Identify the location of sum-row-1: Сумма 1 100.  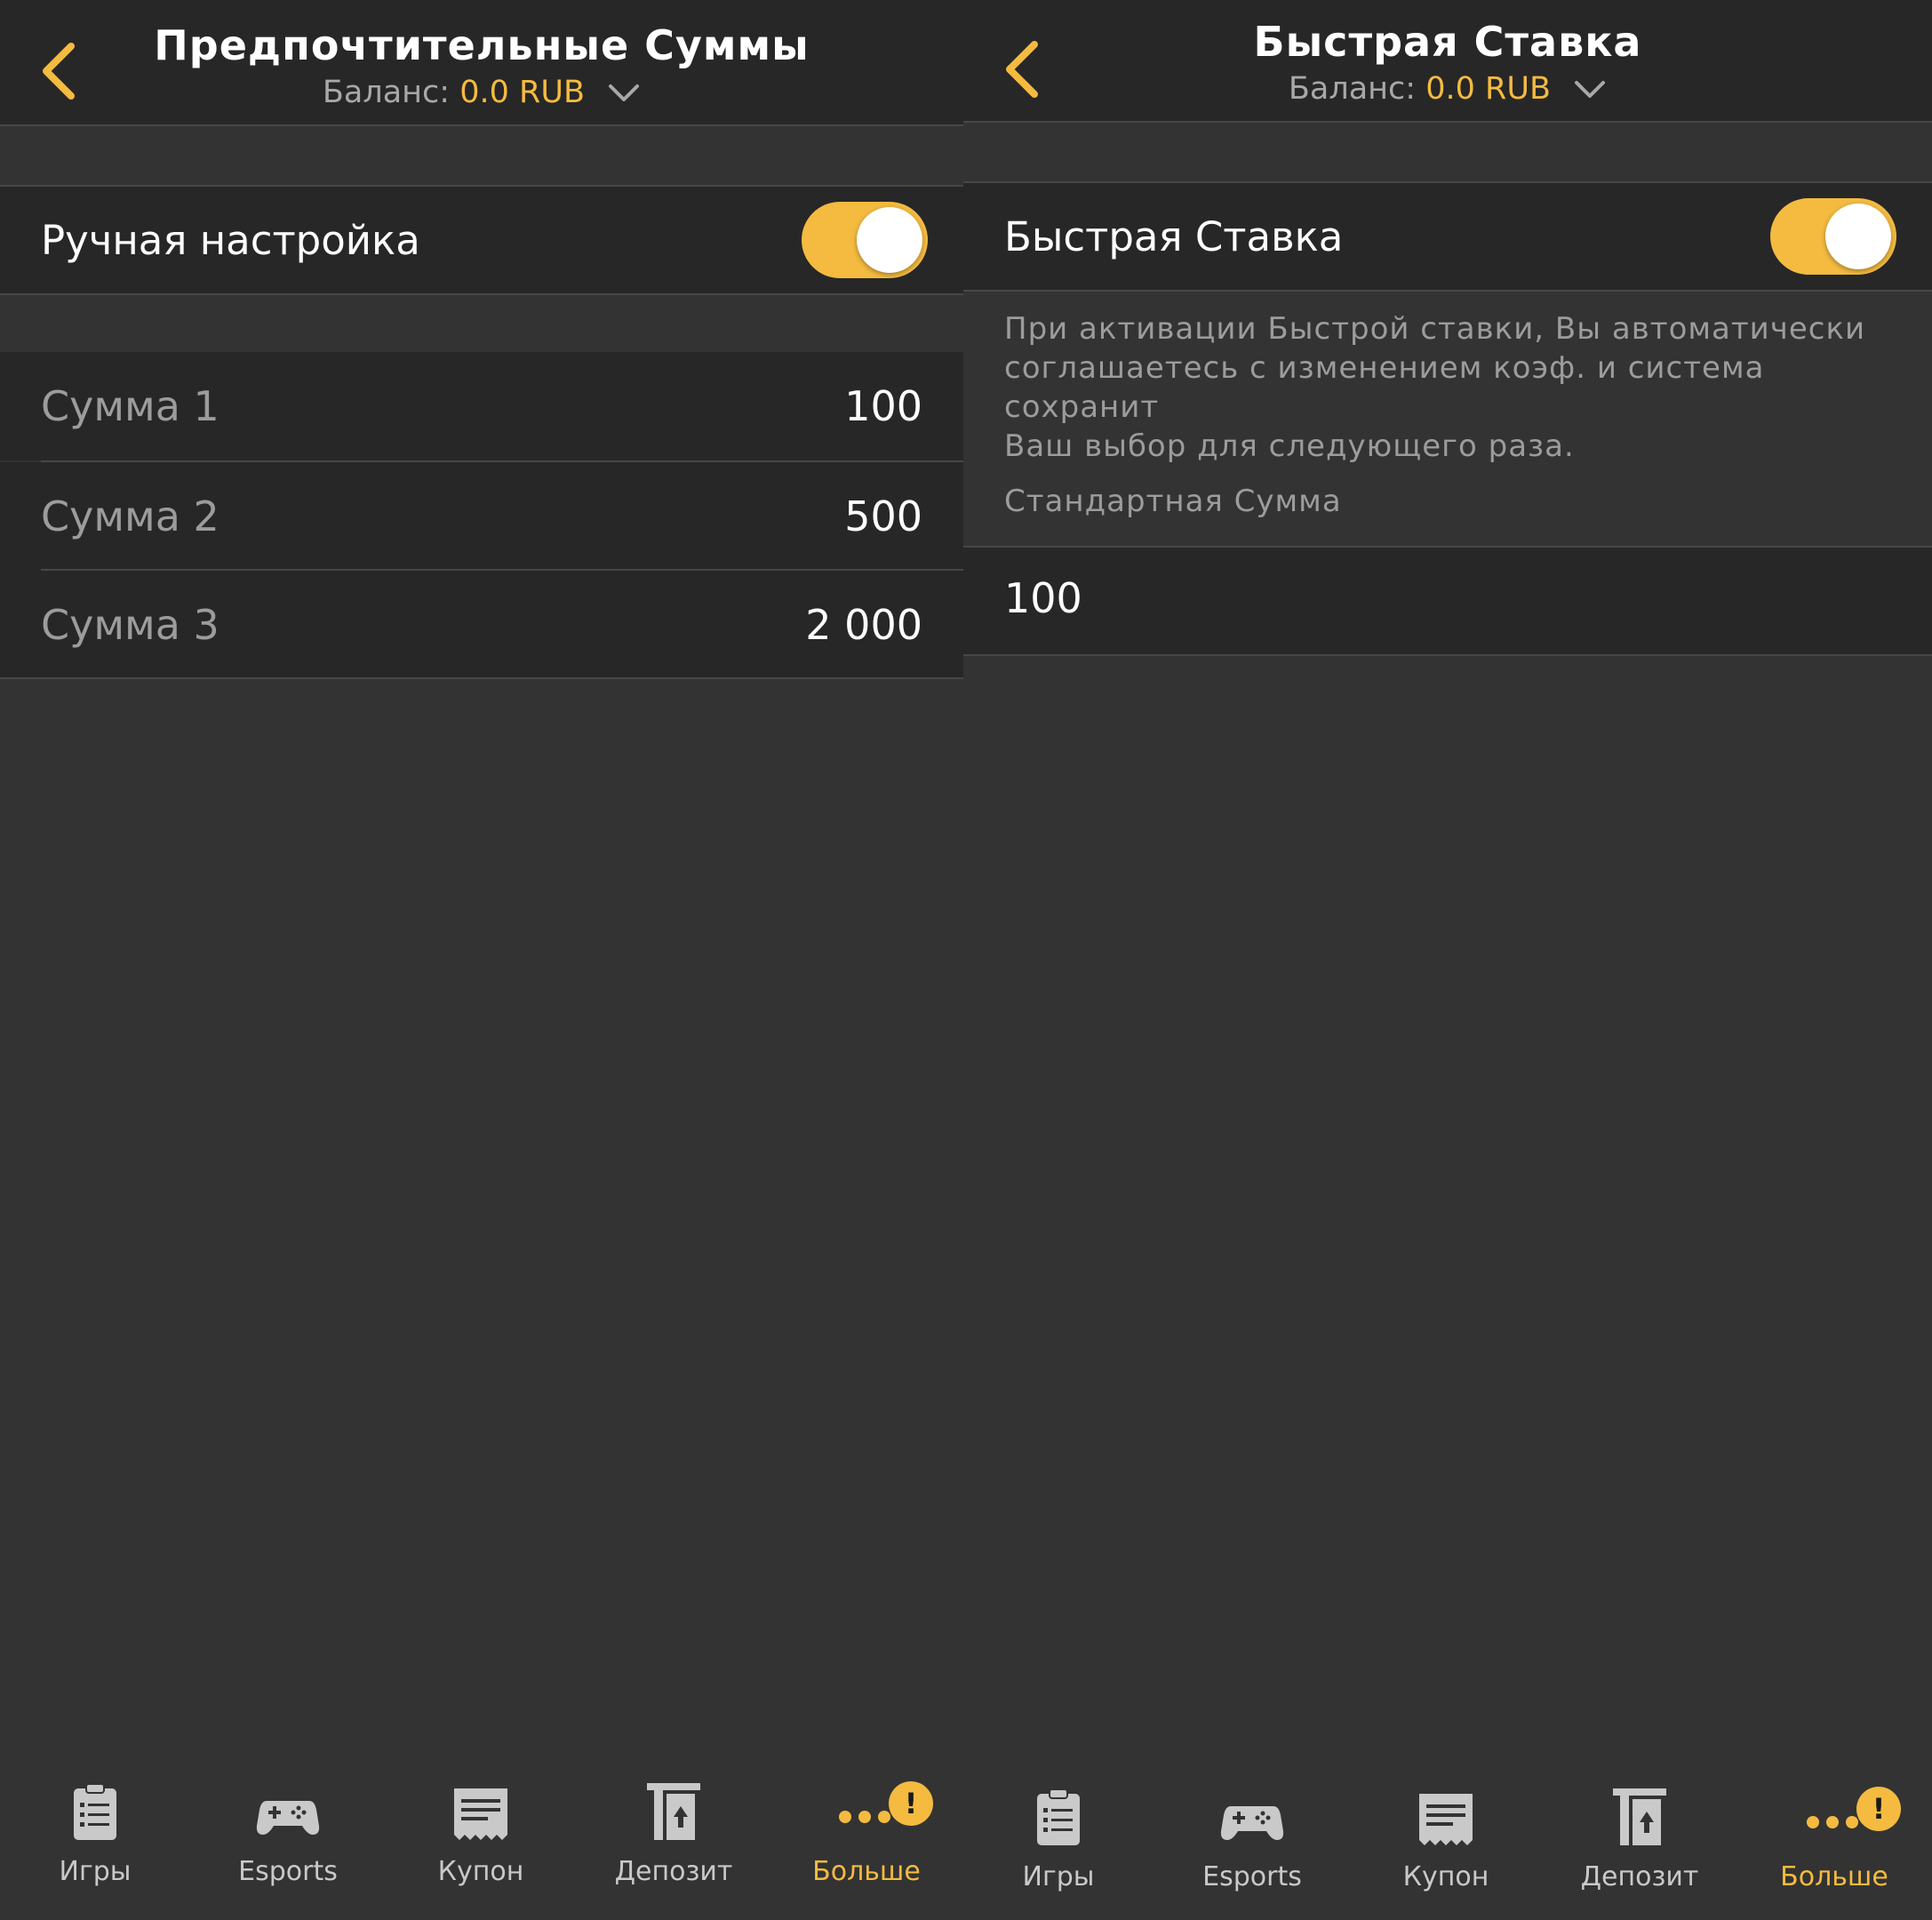
(481, 406).